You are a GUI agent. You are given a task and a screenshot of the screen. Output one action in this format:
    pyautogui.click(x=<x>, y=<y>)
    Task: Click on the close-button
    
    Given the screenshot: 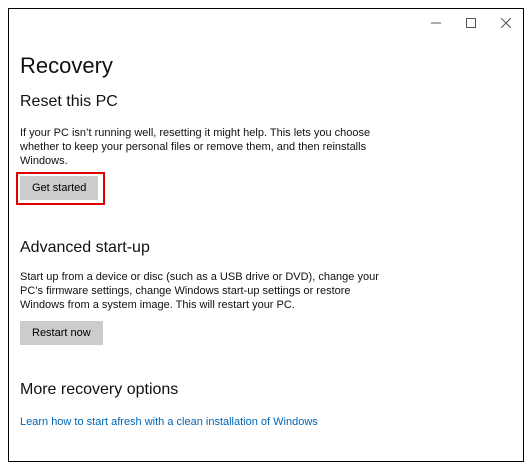 What is the action you would take?
    pyautogui.click(x=505, y=23)
    